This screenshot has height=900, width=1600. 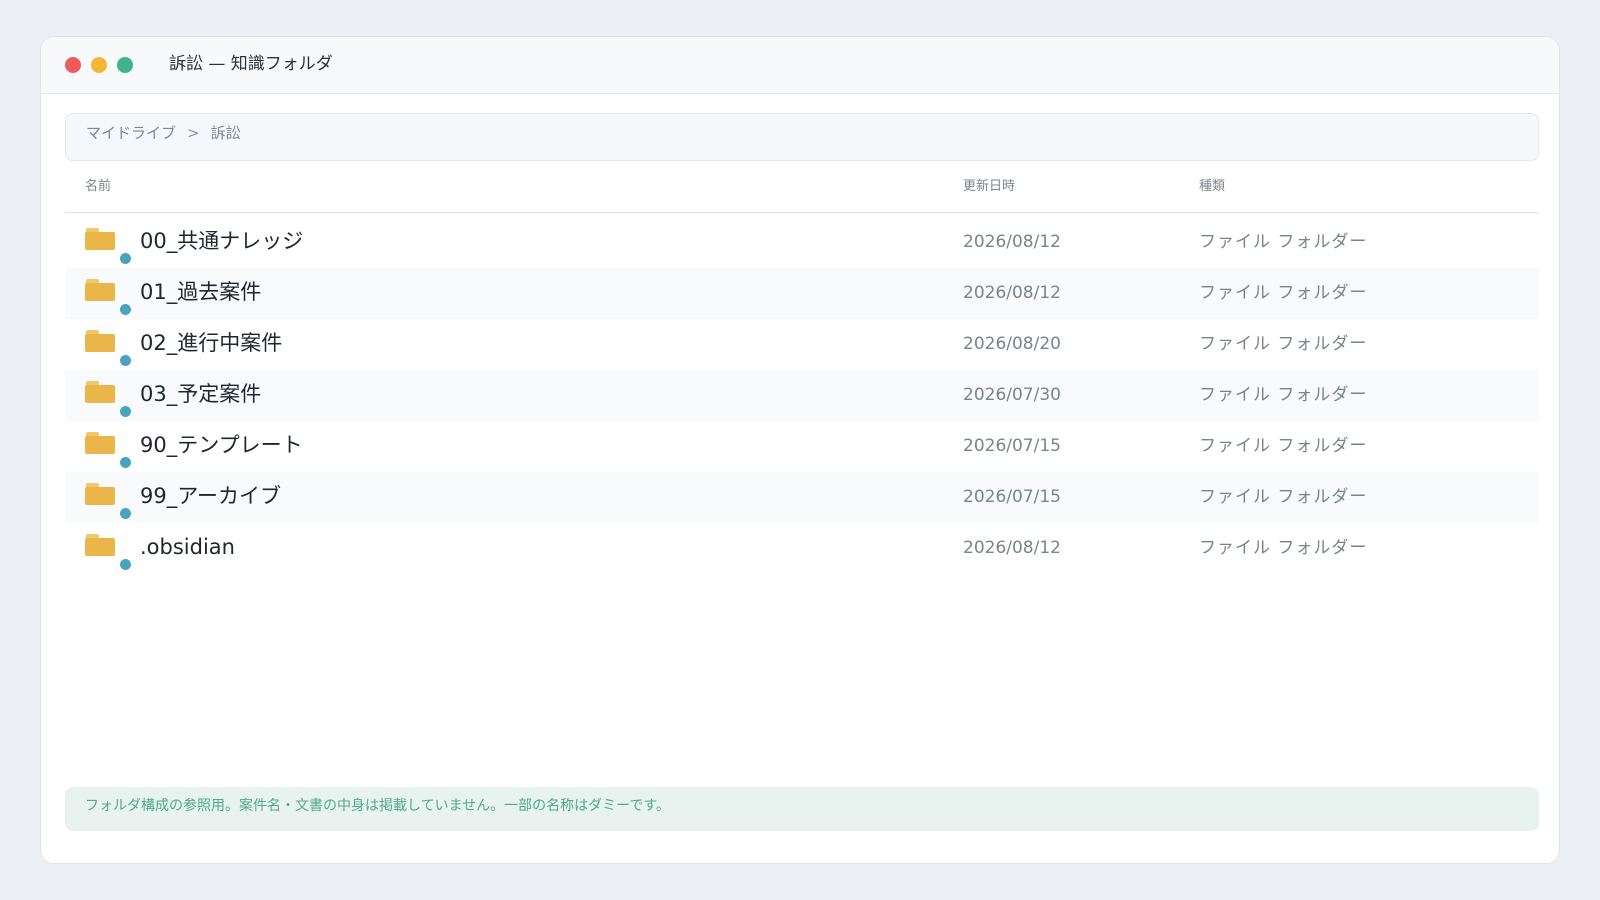 What do you see at coordinates (1012, 395) in the screenshot?
I see `row-date: 2026/07/30` at bounding box center [1012, 395].